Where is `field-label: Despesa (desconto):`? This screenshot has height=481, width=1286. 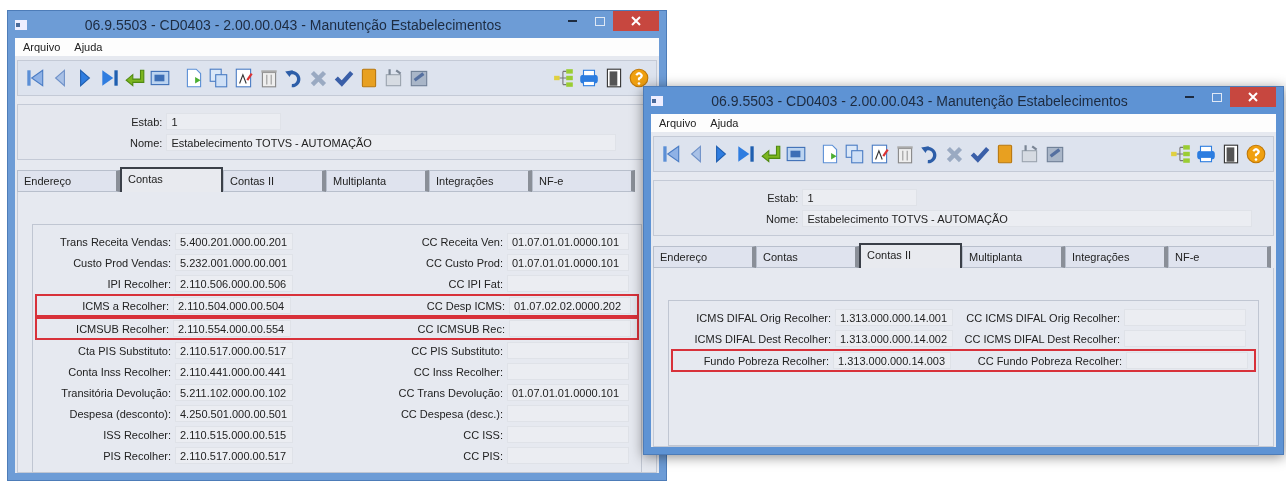
field-label: Despesa (desconto): is located at coordinates (119, 413).